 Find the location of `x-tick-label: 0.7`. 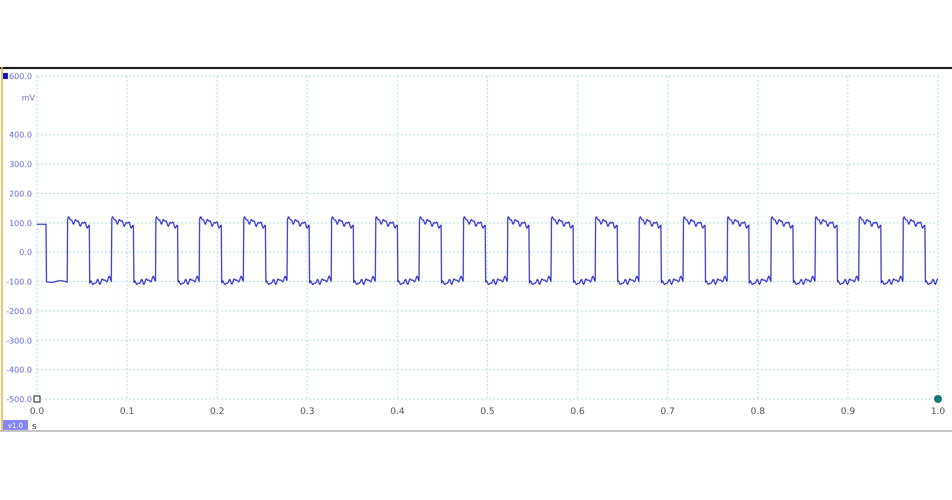

x-tick-label: 0.7 is located at coordinates (667, 412).